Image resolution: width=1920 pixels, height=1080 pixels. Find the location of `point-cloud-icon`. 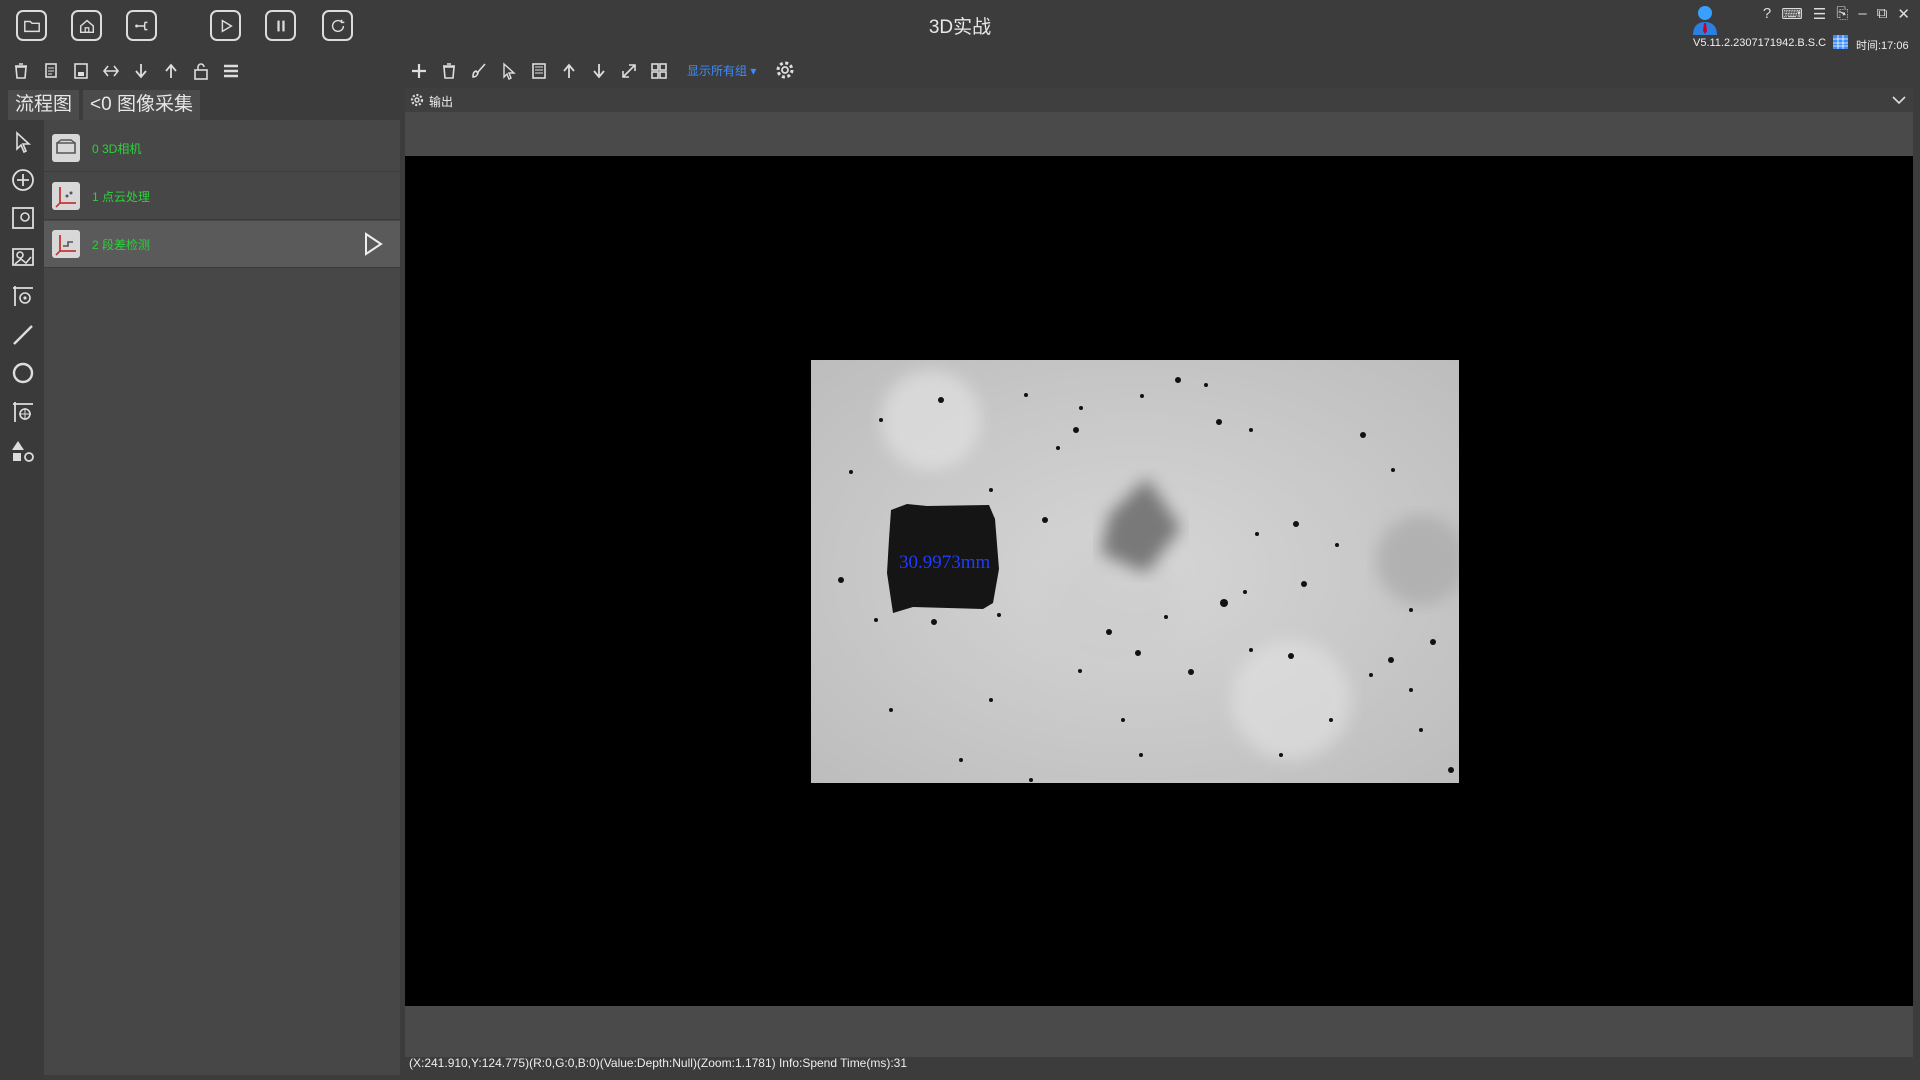

point-cloud-icon is located at coordinates (66, 196).